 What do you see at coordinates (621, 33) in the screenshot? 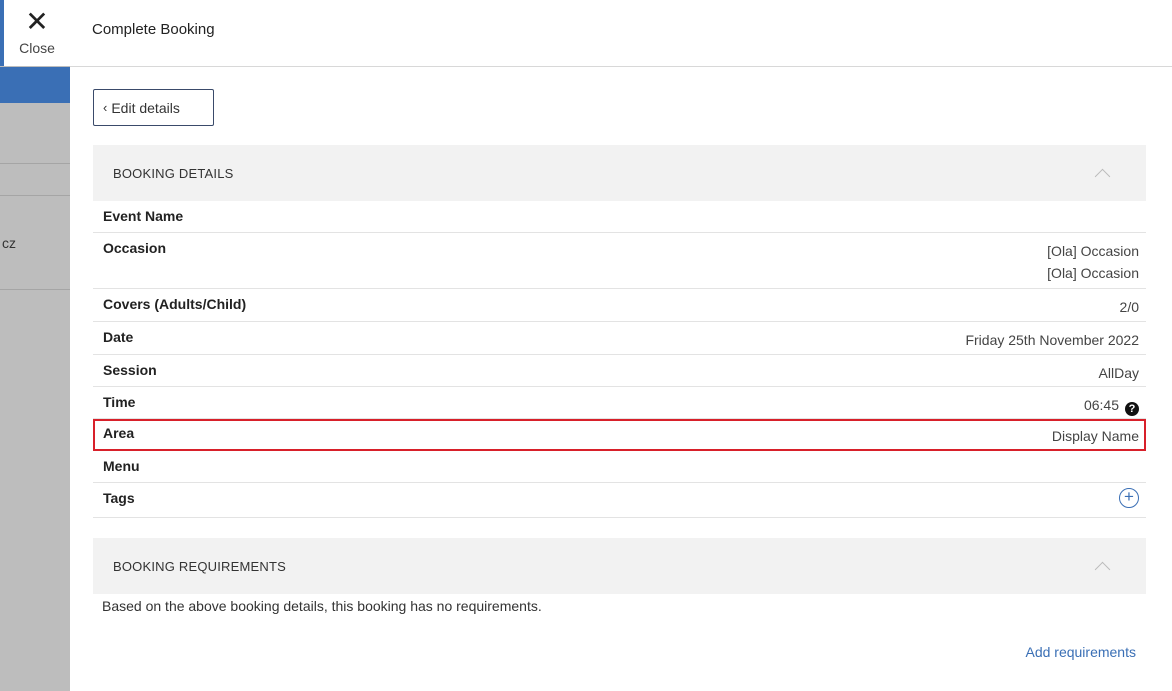
I see `dialog-header: Complete Booking` at bounding box center [621, 33].